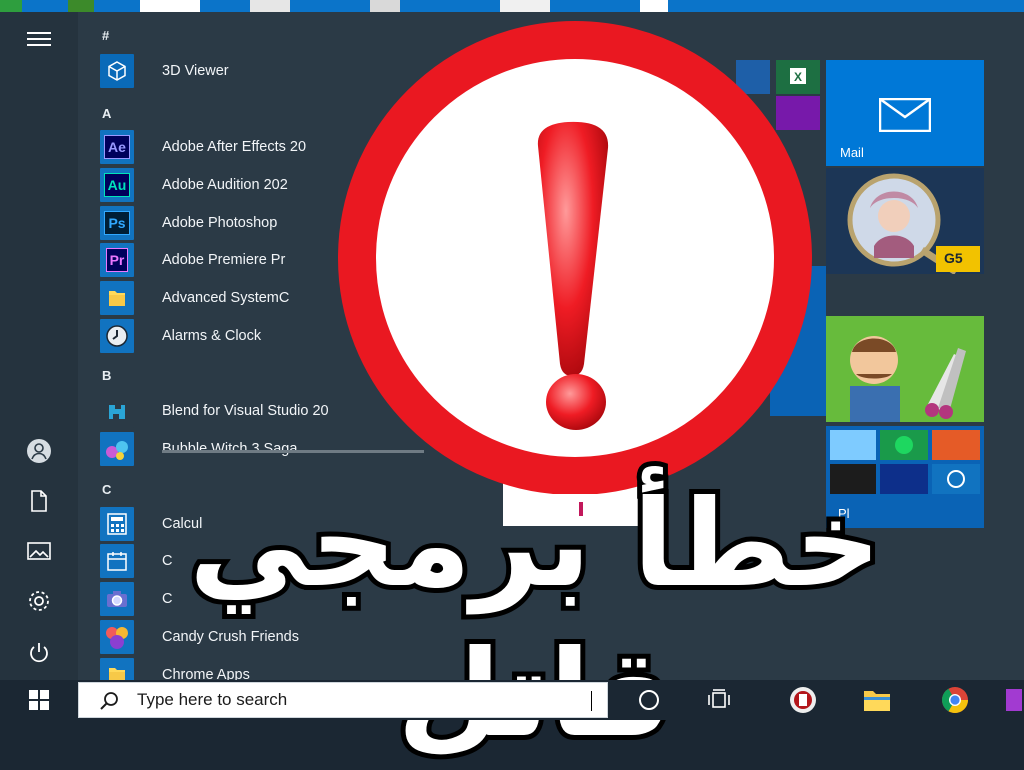  I want to click on mail-tile-label: Mail, so click(852, 152).